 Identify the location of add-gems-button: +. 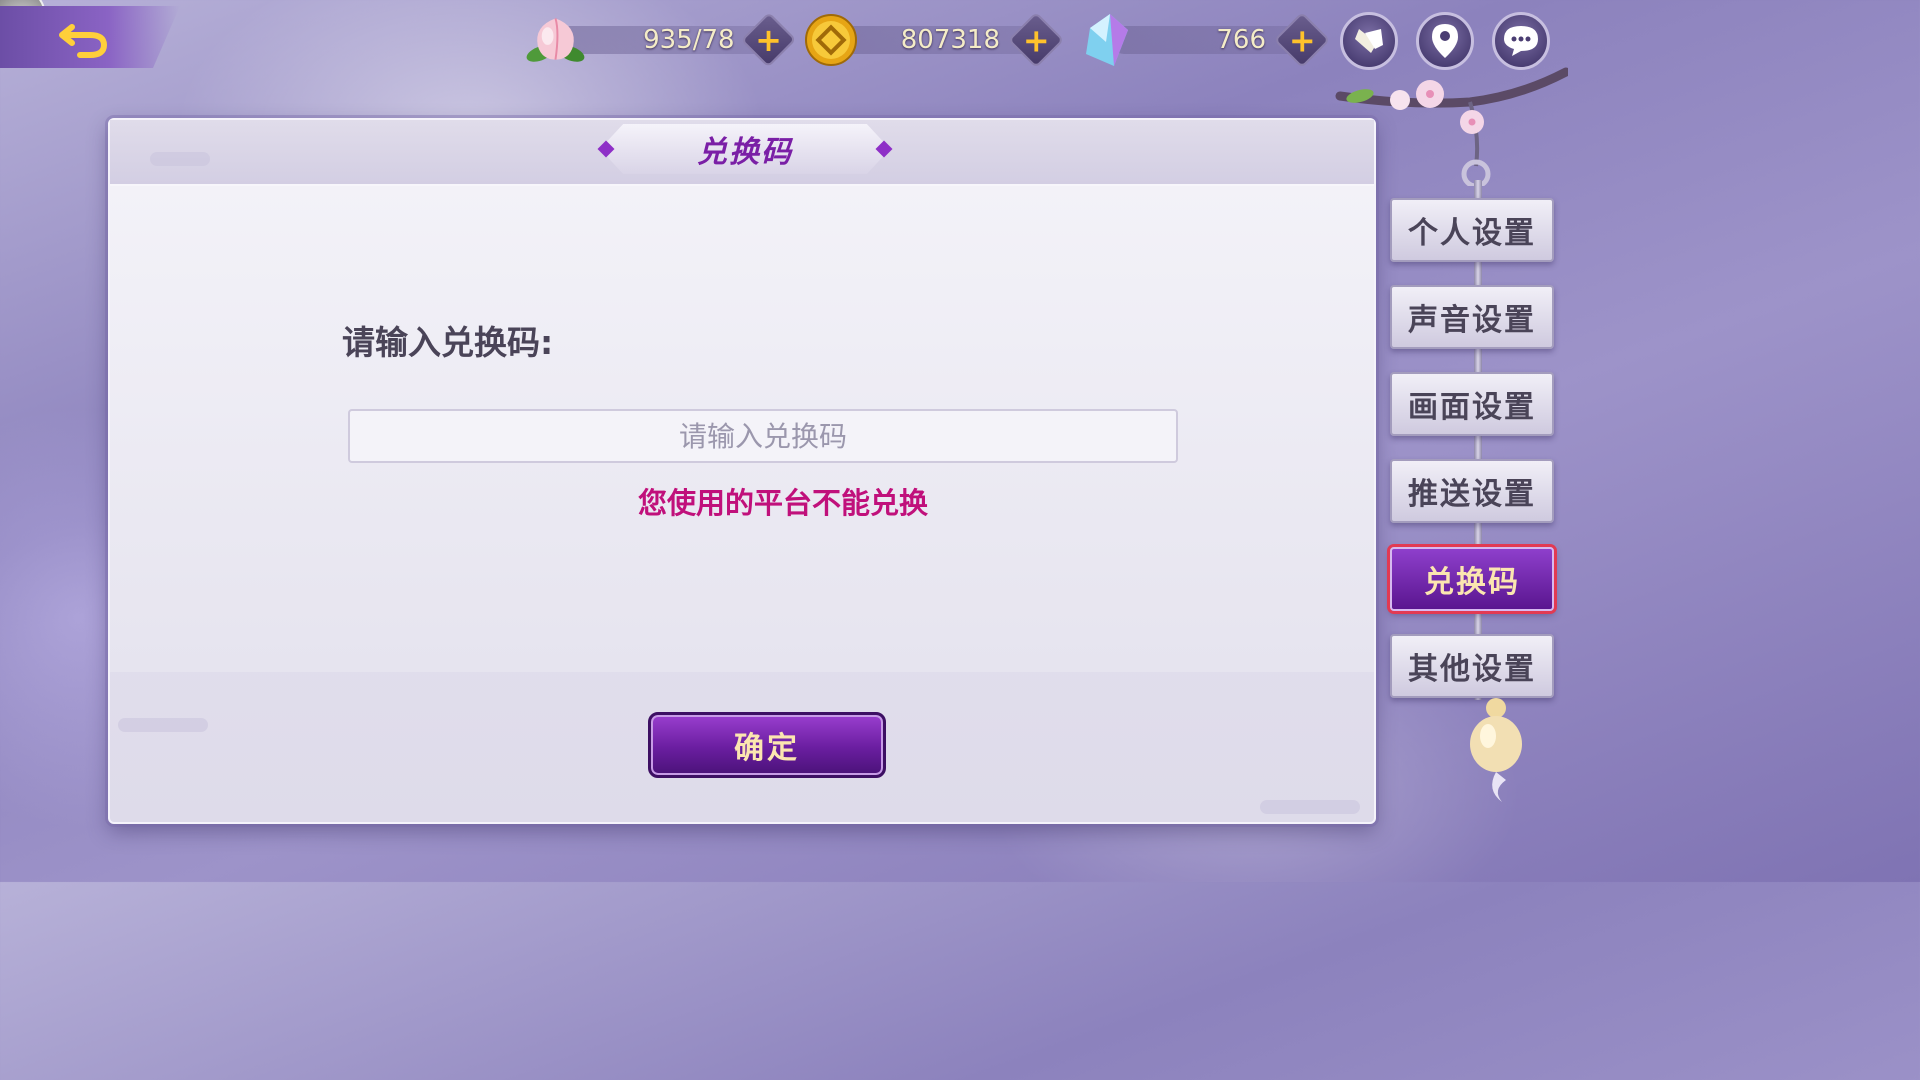
(1302, 40).